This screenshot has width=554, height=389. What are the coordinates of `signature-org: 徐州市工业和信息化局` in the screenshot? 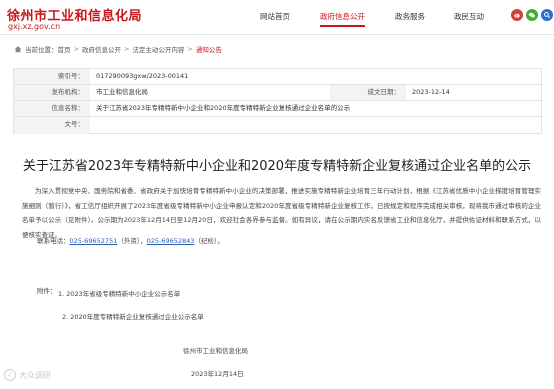 It's located at (215, 351).